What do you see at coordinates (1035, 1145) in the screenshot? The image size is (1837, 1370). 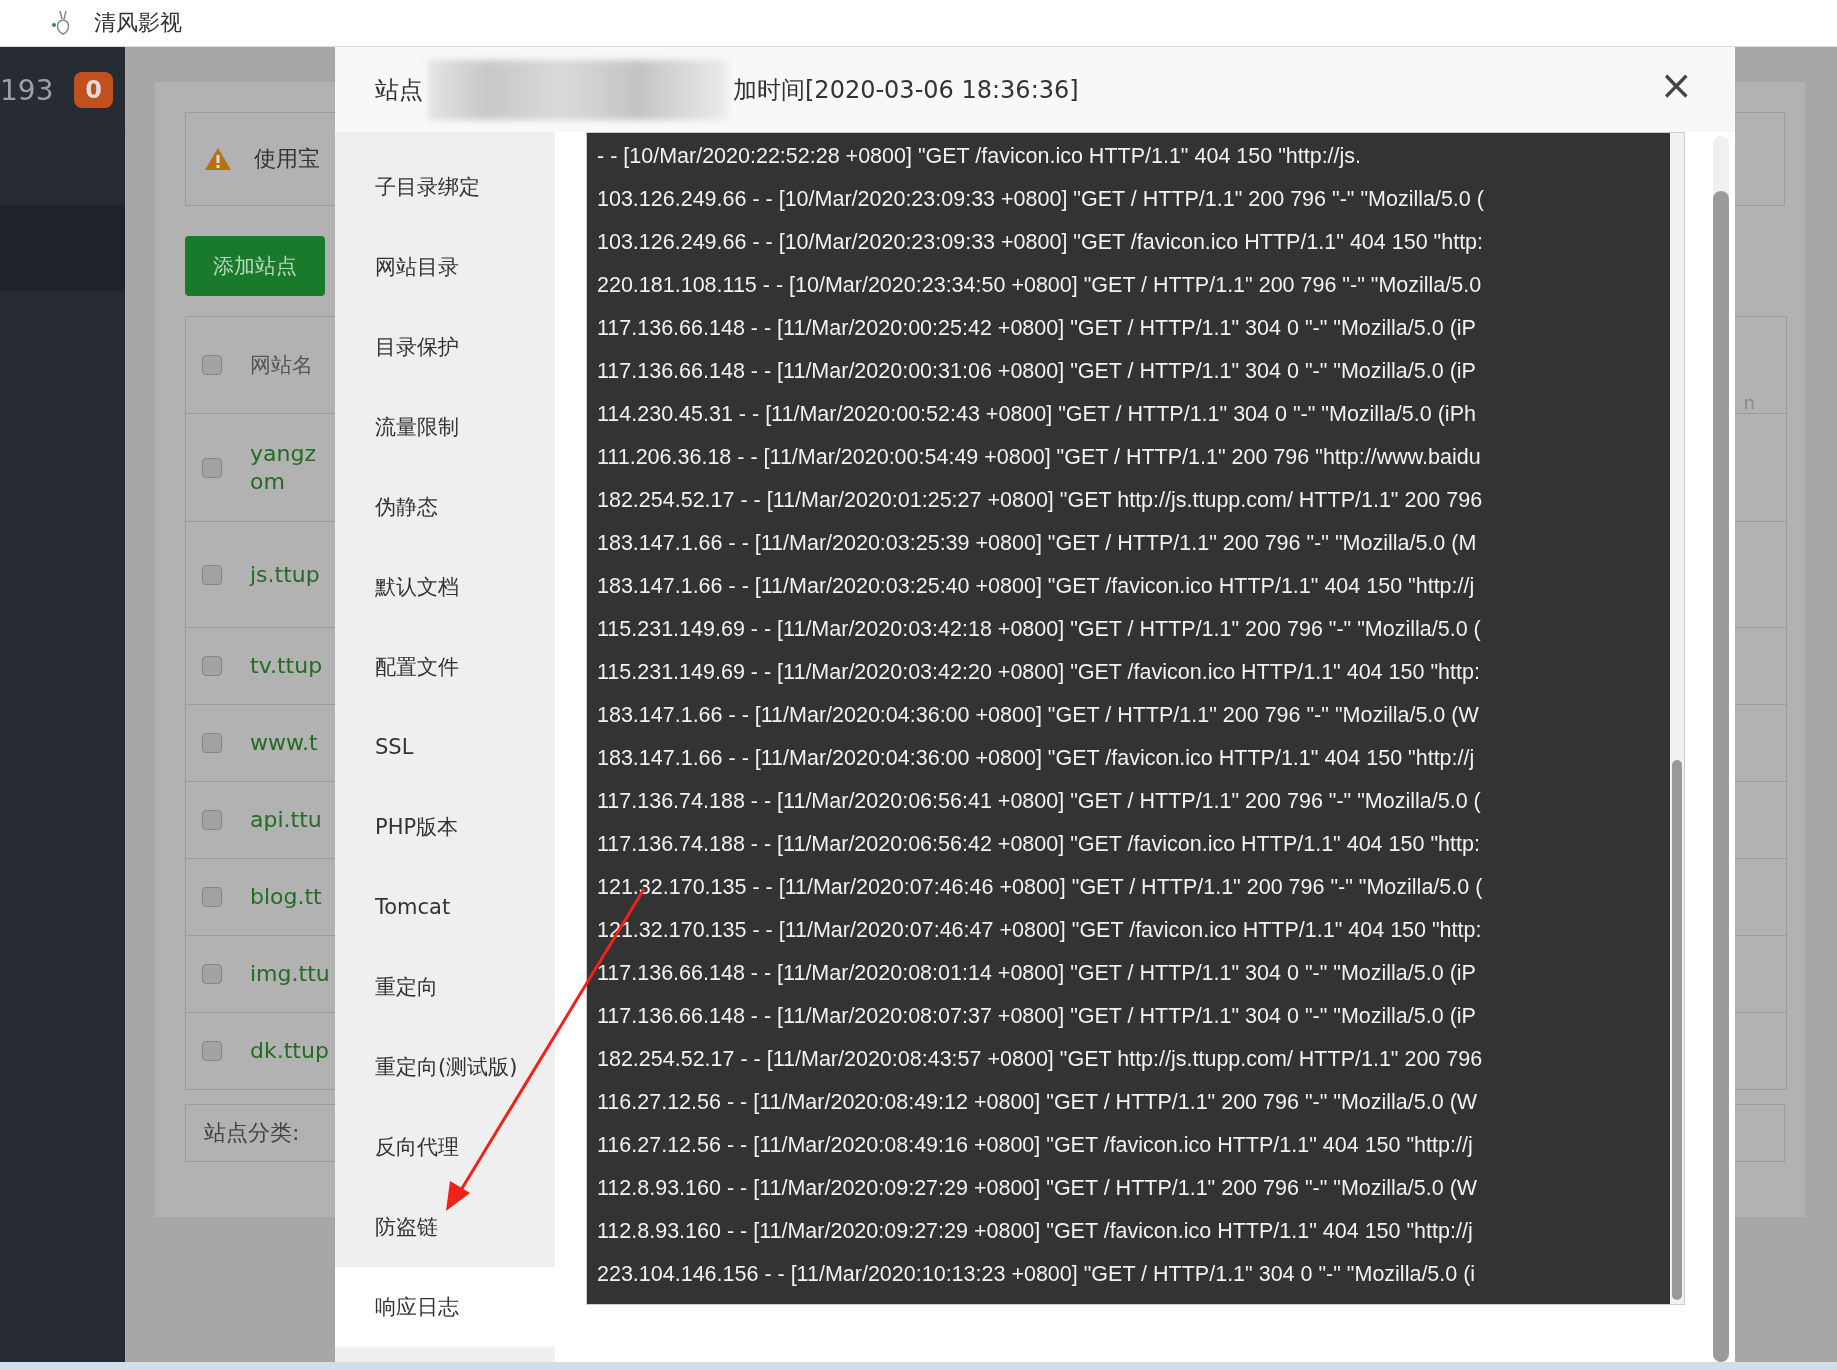 I see `log-line: 116.27.12.56 - - [11/Mar/2020:08:49:16 +0800] "GET /favicon.ico HTTP/1.1" 404 150 "http://j` at bounding box center [1035, 1145].